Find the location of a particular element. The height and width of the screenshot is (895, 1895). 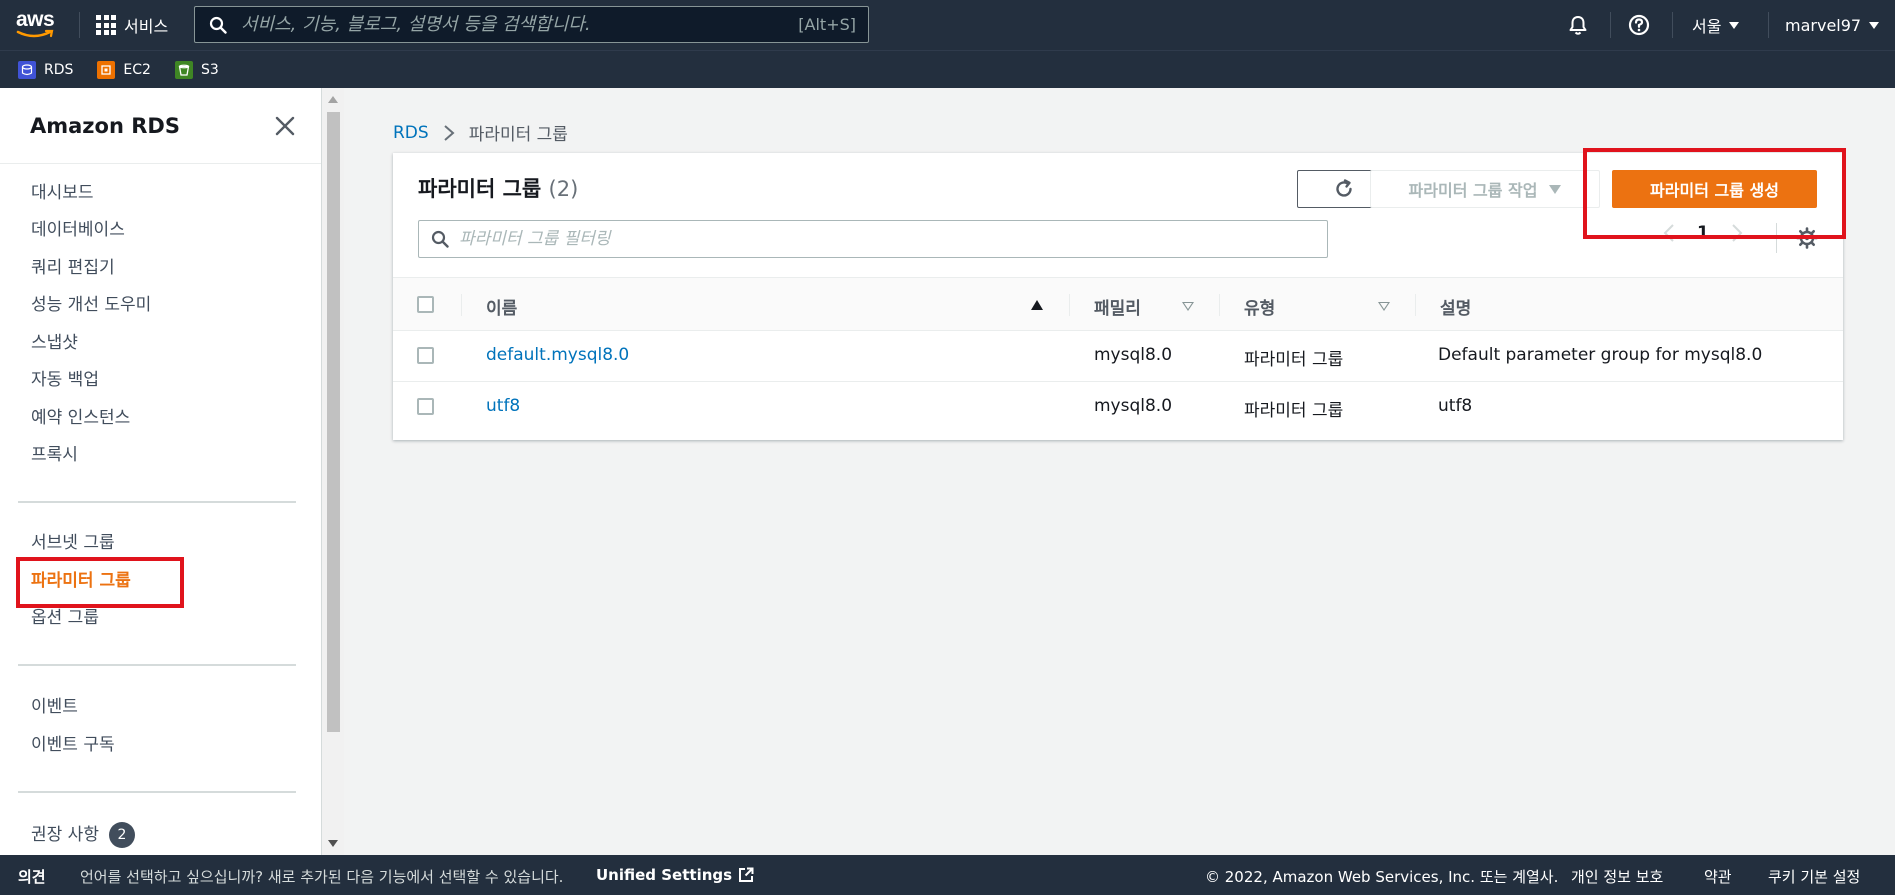

column-header-type: 유형 is located at coordinates (1259, 306).